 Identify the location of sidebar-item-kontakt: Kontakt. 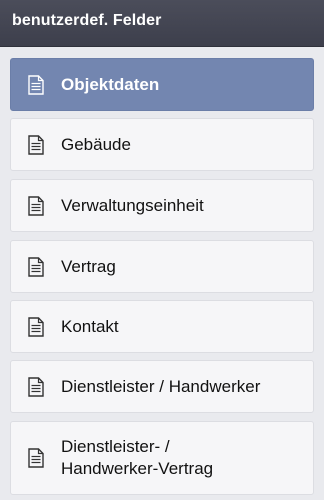
(162, 326).